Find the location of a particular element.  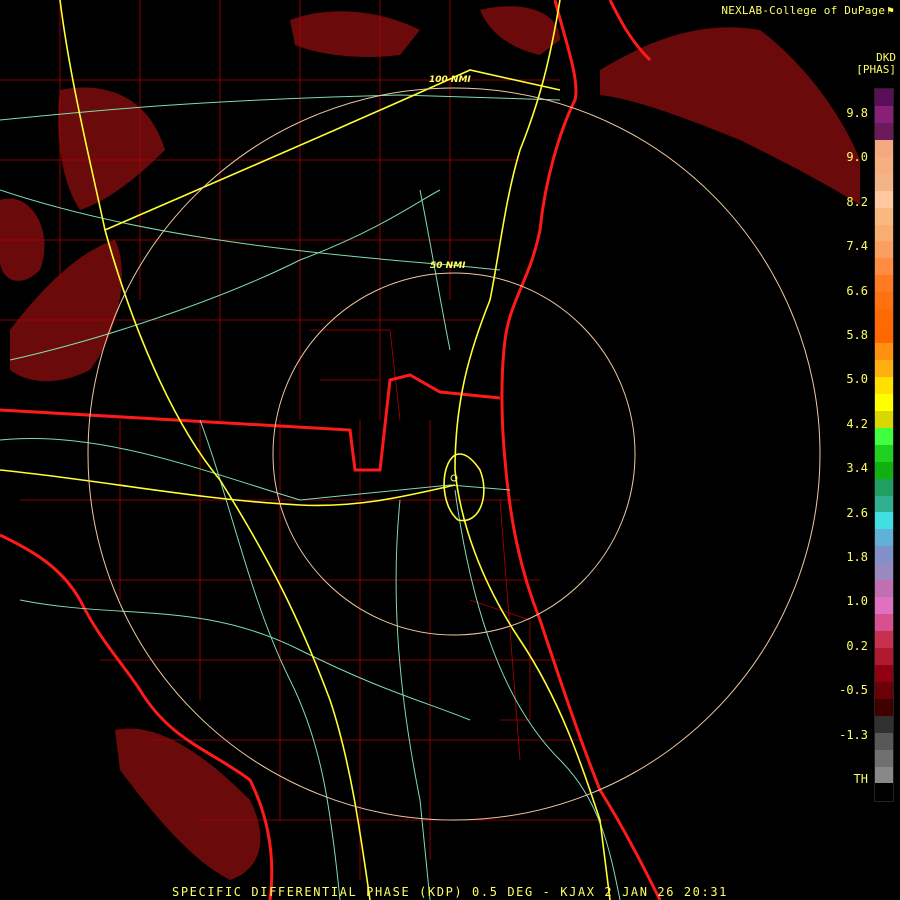

legend-tick-label: 1.0 is located at coordinates (857, 601).